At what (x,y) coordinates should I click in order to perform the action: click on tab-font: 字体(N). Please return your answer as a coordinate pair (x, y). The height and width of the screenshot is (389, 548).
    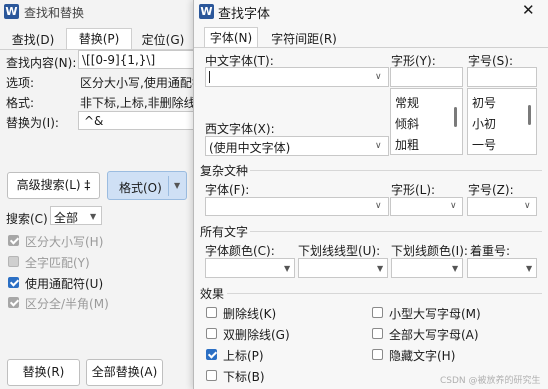
    Looking at the image, I should click on (231, 37).